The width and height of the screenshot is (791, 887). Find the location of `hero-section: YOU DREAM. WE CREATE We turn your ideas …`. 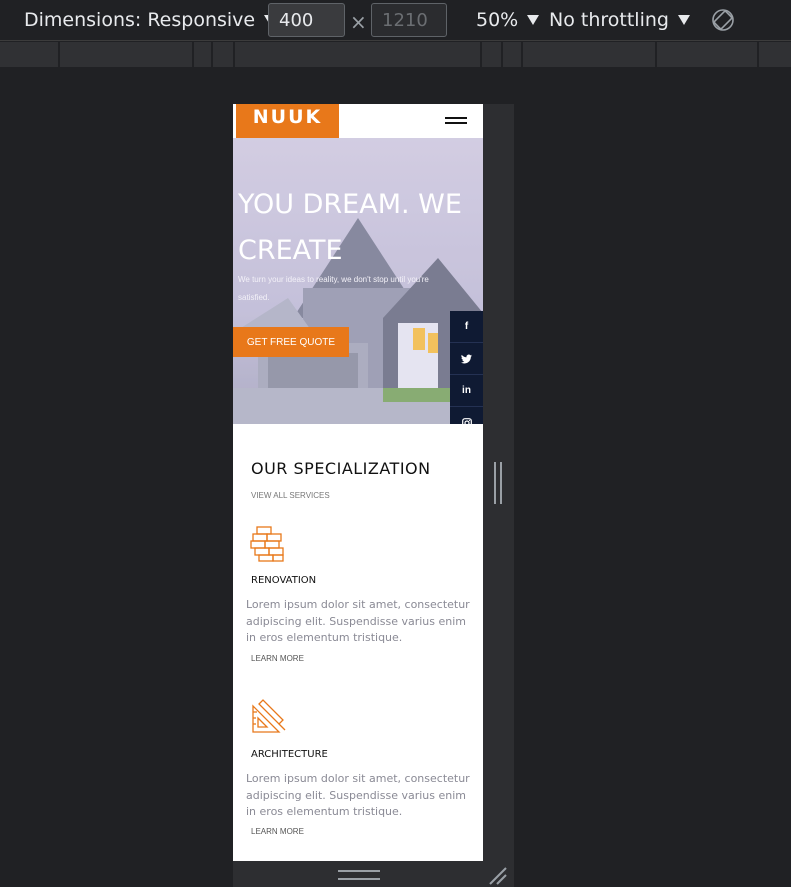

hero-section: YOU DREAM. WE CREATE We turn your ideas … is located at coordinates (358, 281).